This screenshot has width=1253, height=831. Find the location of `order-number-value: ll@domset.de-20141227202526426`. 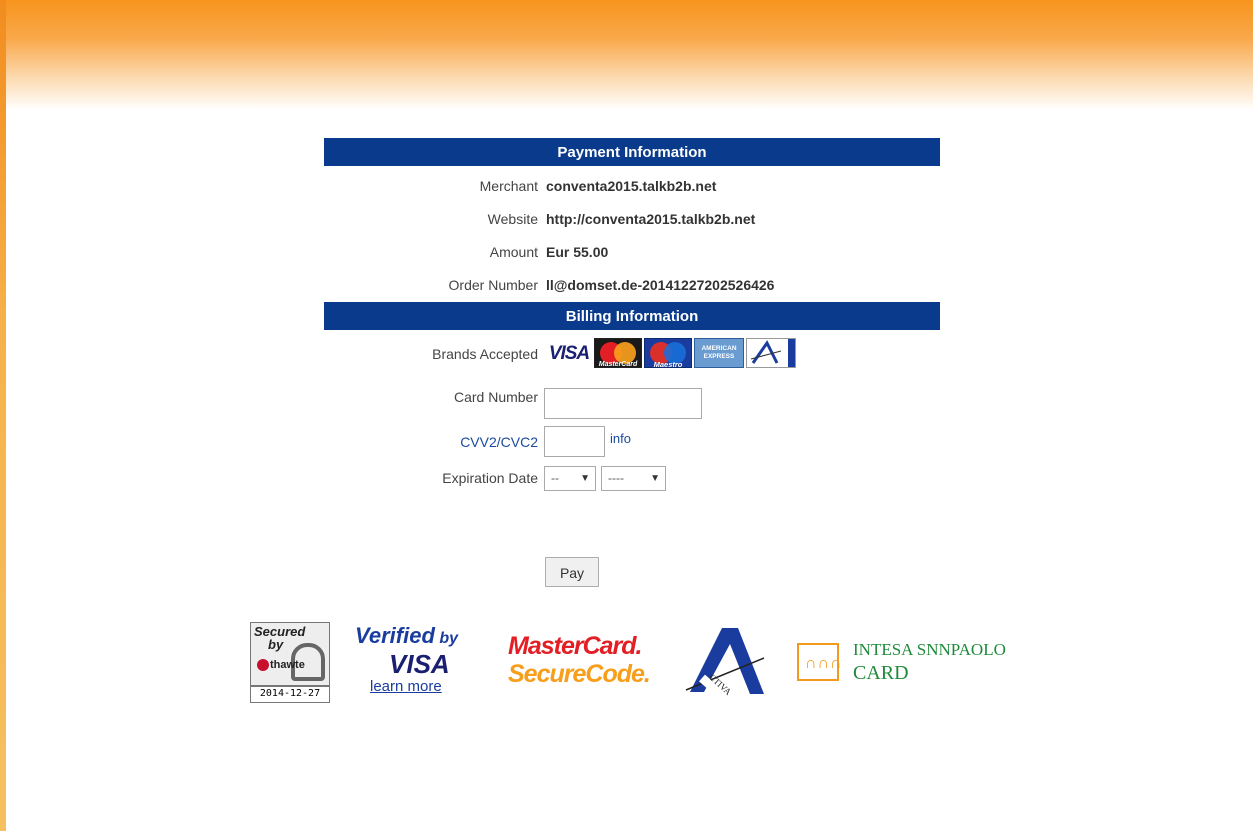

order-number-value: ll@domset.de-20141227202526426 is located at coordinates (660, 285).